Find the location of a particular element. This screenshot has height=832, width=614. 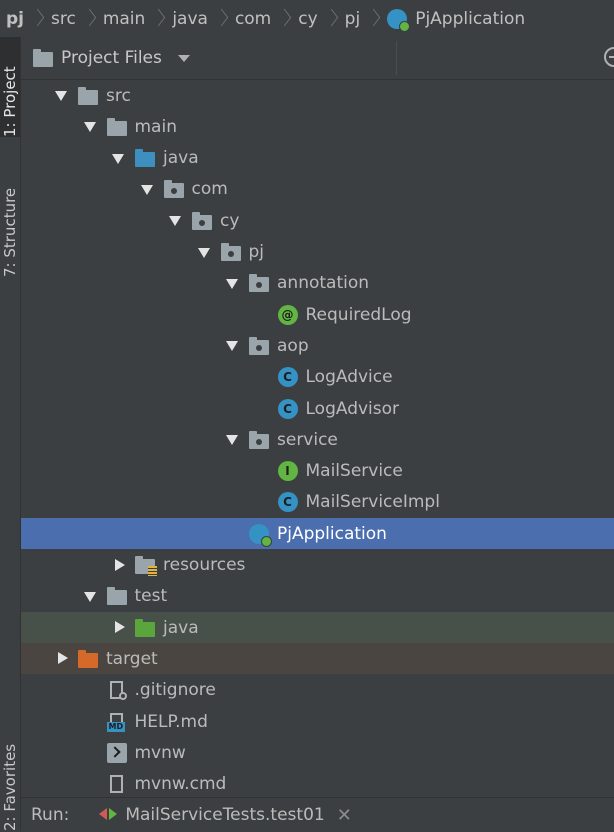

breadcrumb-item: cy is located at coordinates (307, 19).